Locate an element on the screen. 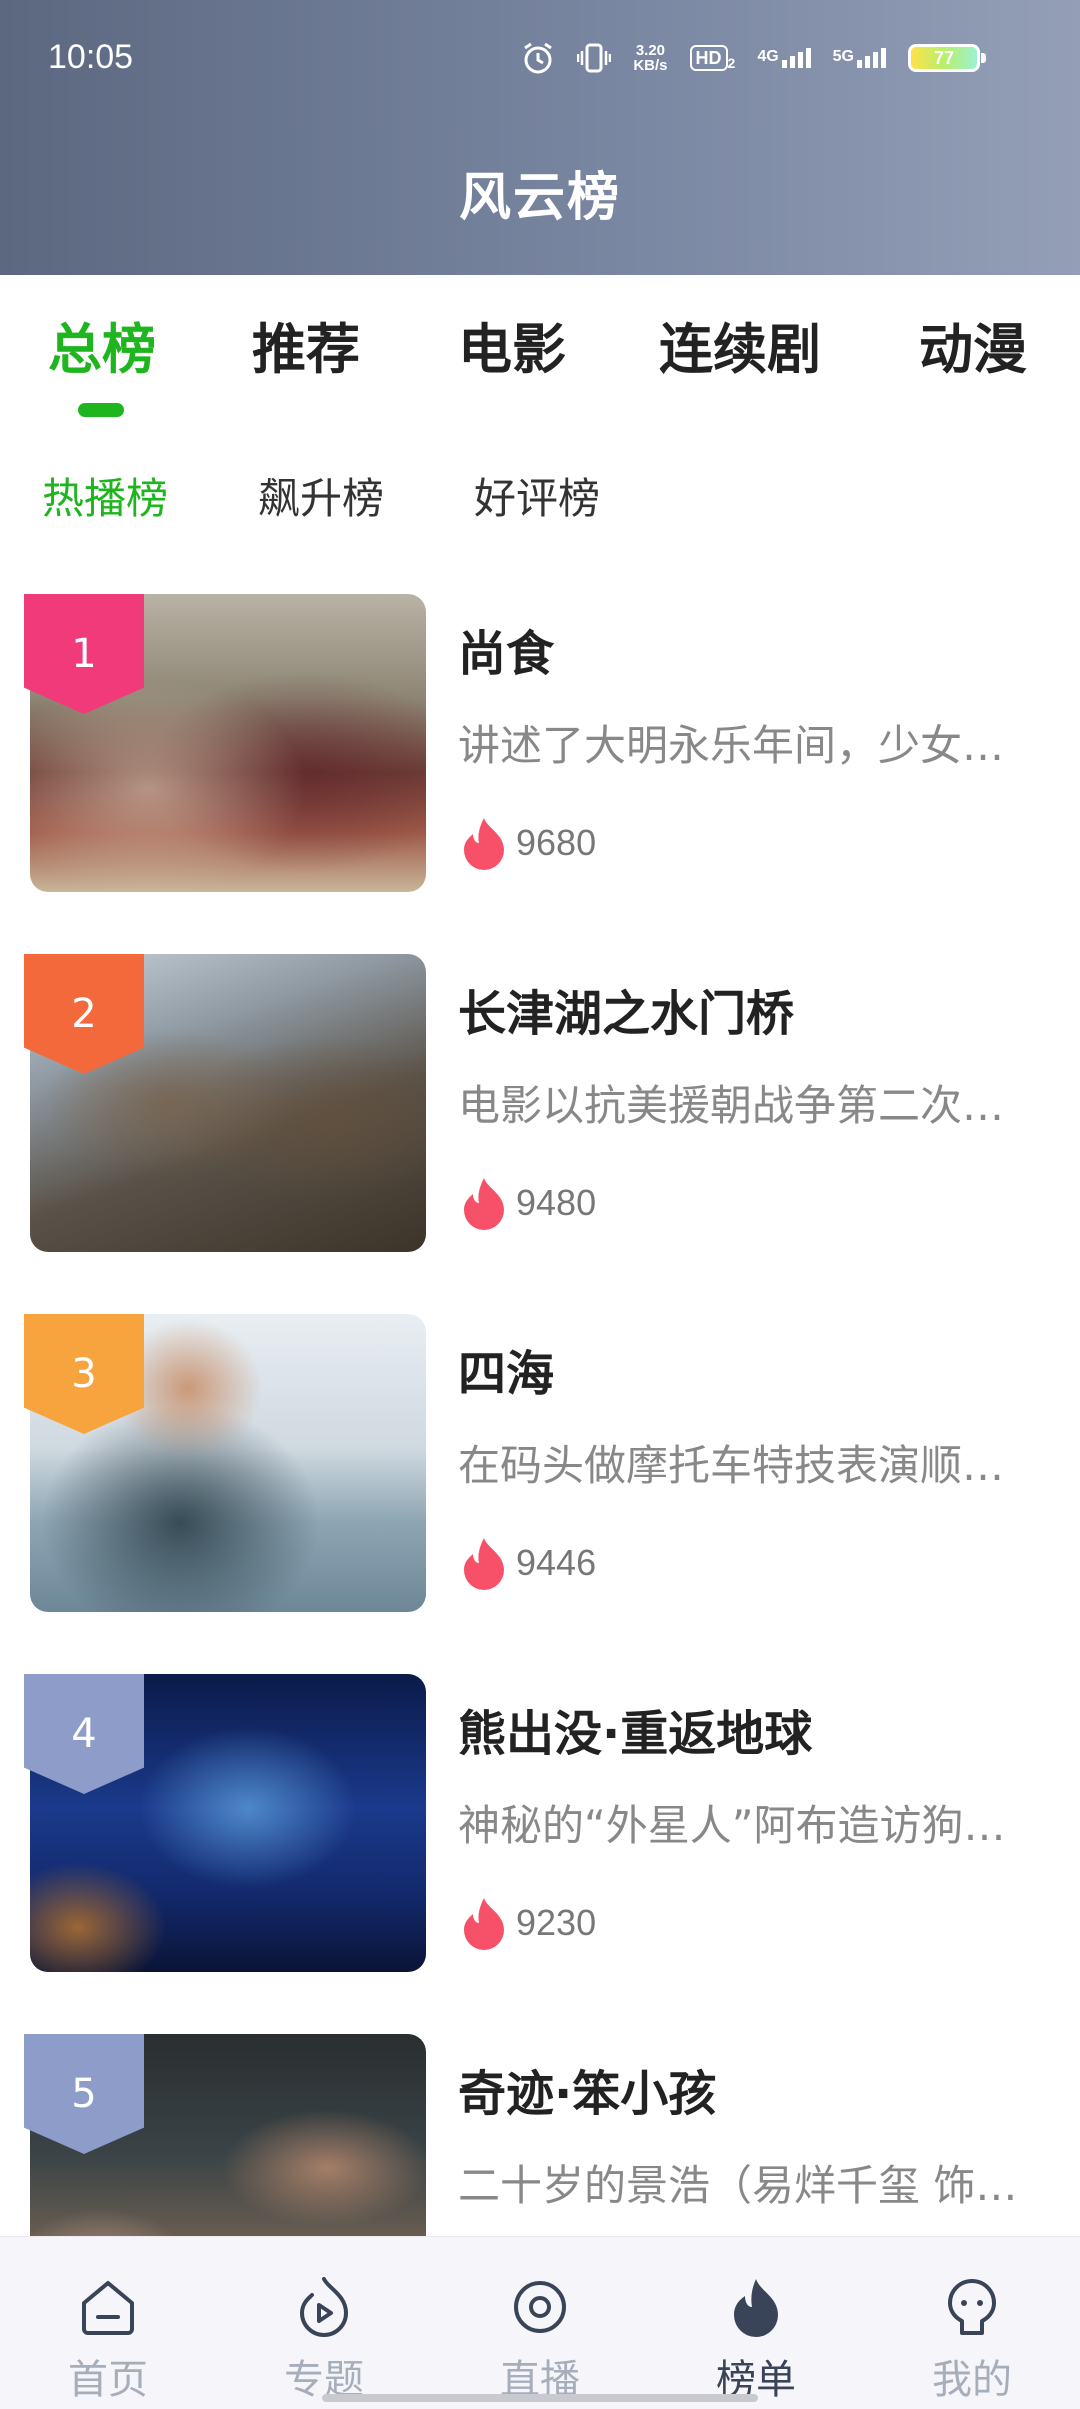  hd-badge: HD 2 is located at coordinates (712, 58).